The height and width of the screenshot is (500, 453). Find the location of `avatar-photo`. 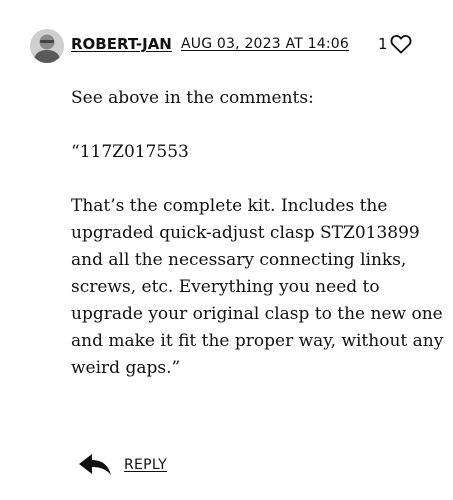

avatar-photo is located at coordinates (47, 46).